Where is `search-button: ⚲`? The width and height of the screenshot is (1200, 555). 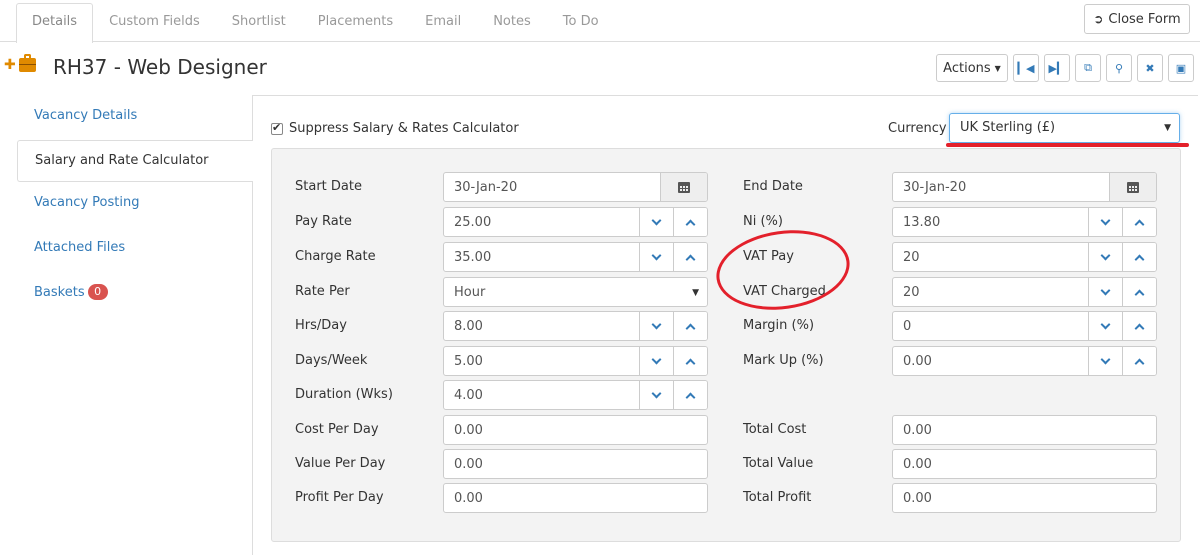
search-button: ⚲ is located at coordinates (1119, 68).